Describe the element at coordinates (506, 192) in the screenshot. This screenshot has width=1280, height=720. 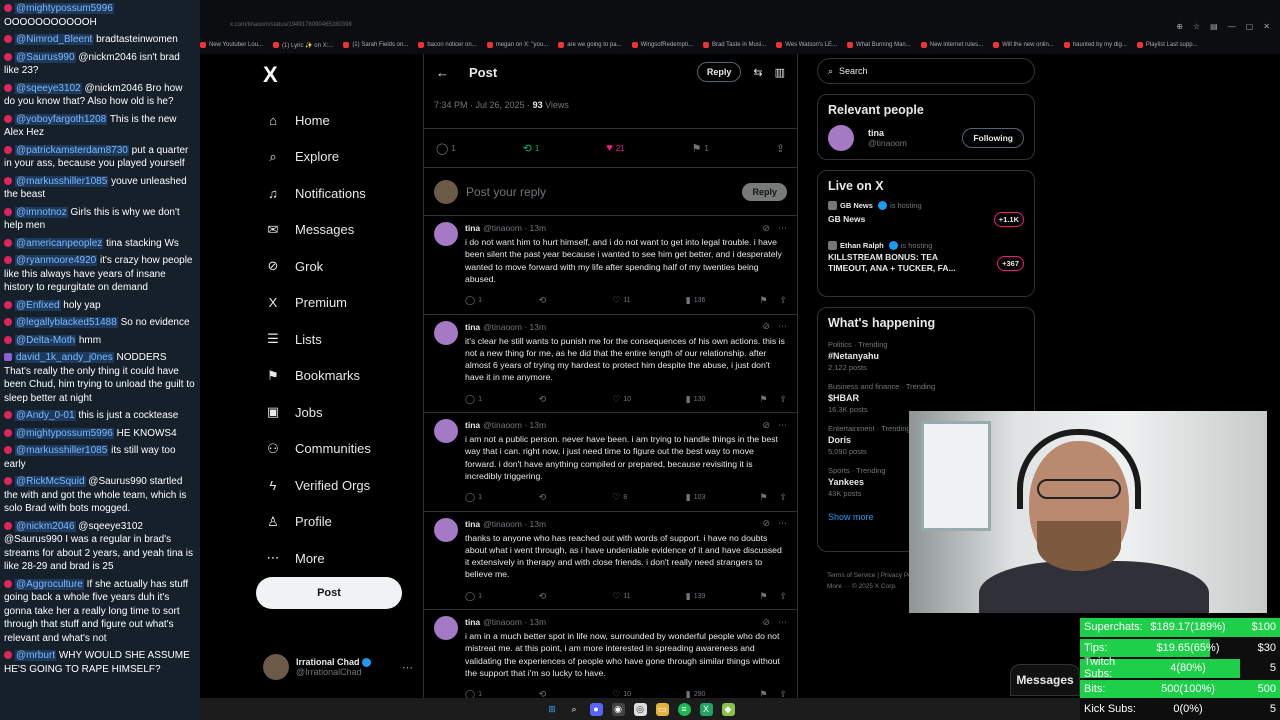
I see `reply-input: Post your reply` at that location.